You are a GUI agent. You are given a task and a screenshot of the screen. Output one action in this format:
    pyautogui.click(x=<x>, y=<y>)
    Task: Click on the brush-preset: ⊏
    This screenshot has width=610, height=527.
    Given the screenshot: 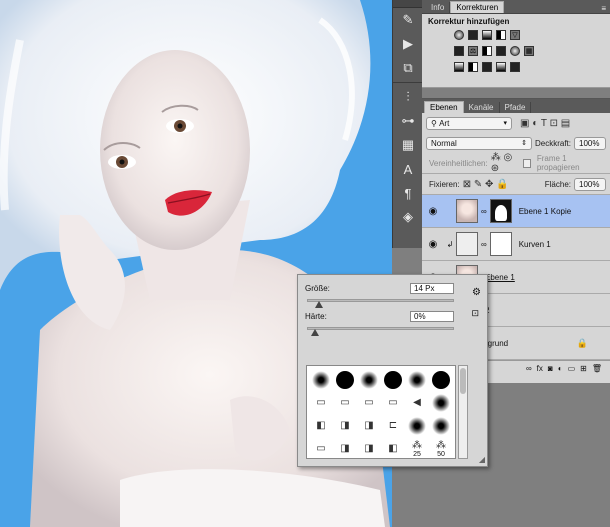 What is the action you would take?
    pyautogui.click(x=393, y=425)
    